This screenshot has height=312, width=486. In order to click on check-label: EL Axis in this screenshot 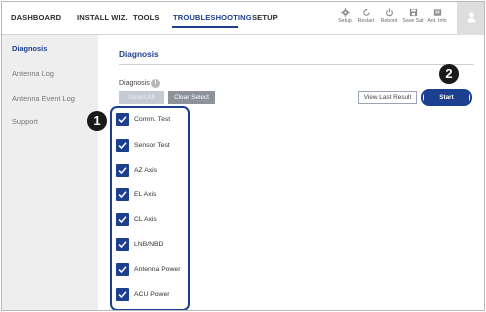, I will do `click(145, 194)`.